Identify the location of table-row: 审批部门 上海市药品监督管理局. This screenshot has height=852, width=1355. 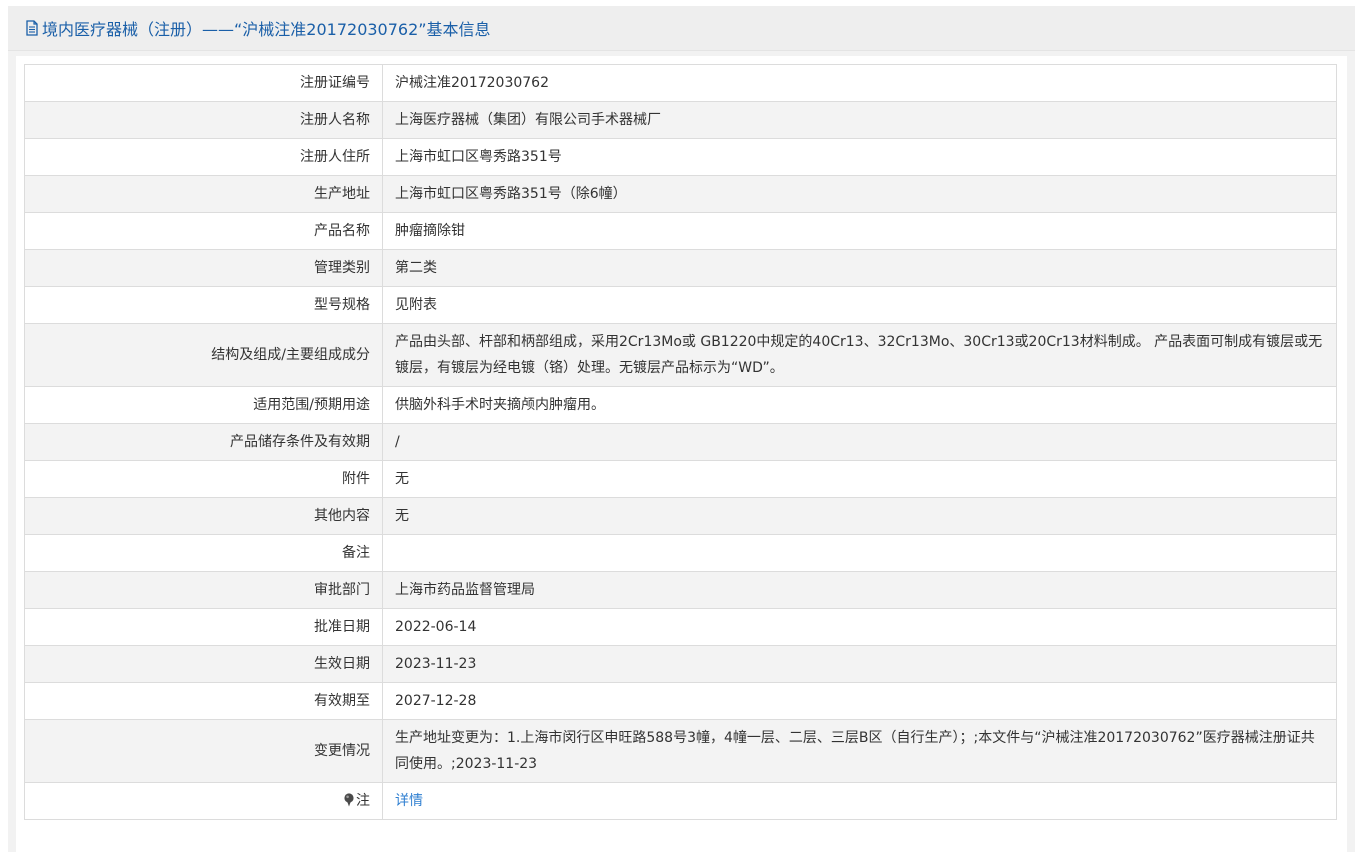
(680, 590).